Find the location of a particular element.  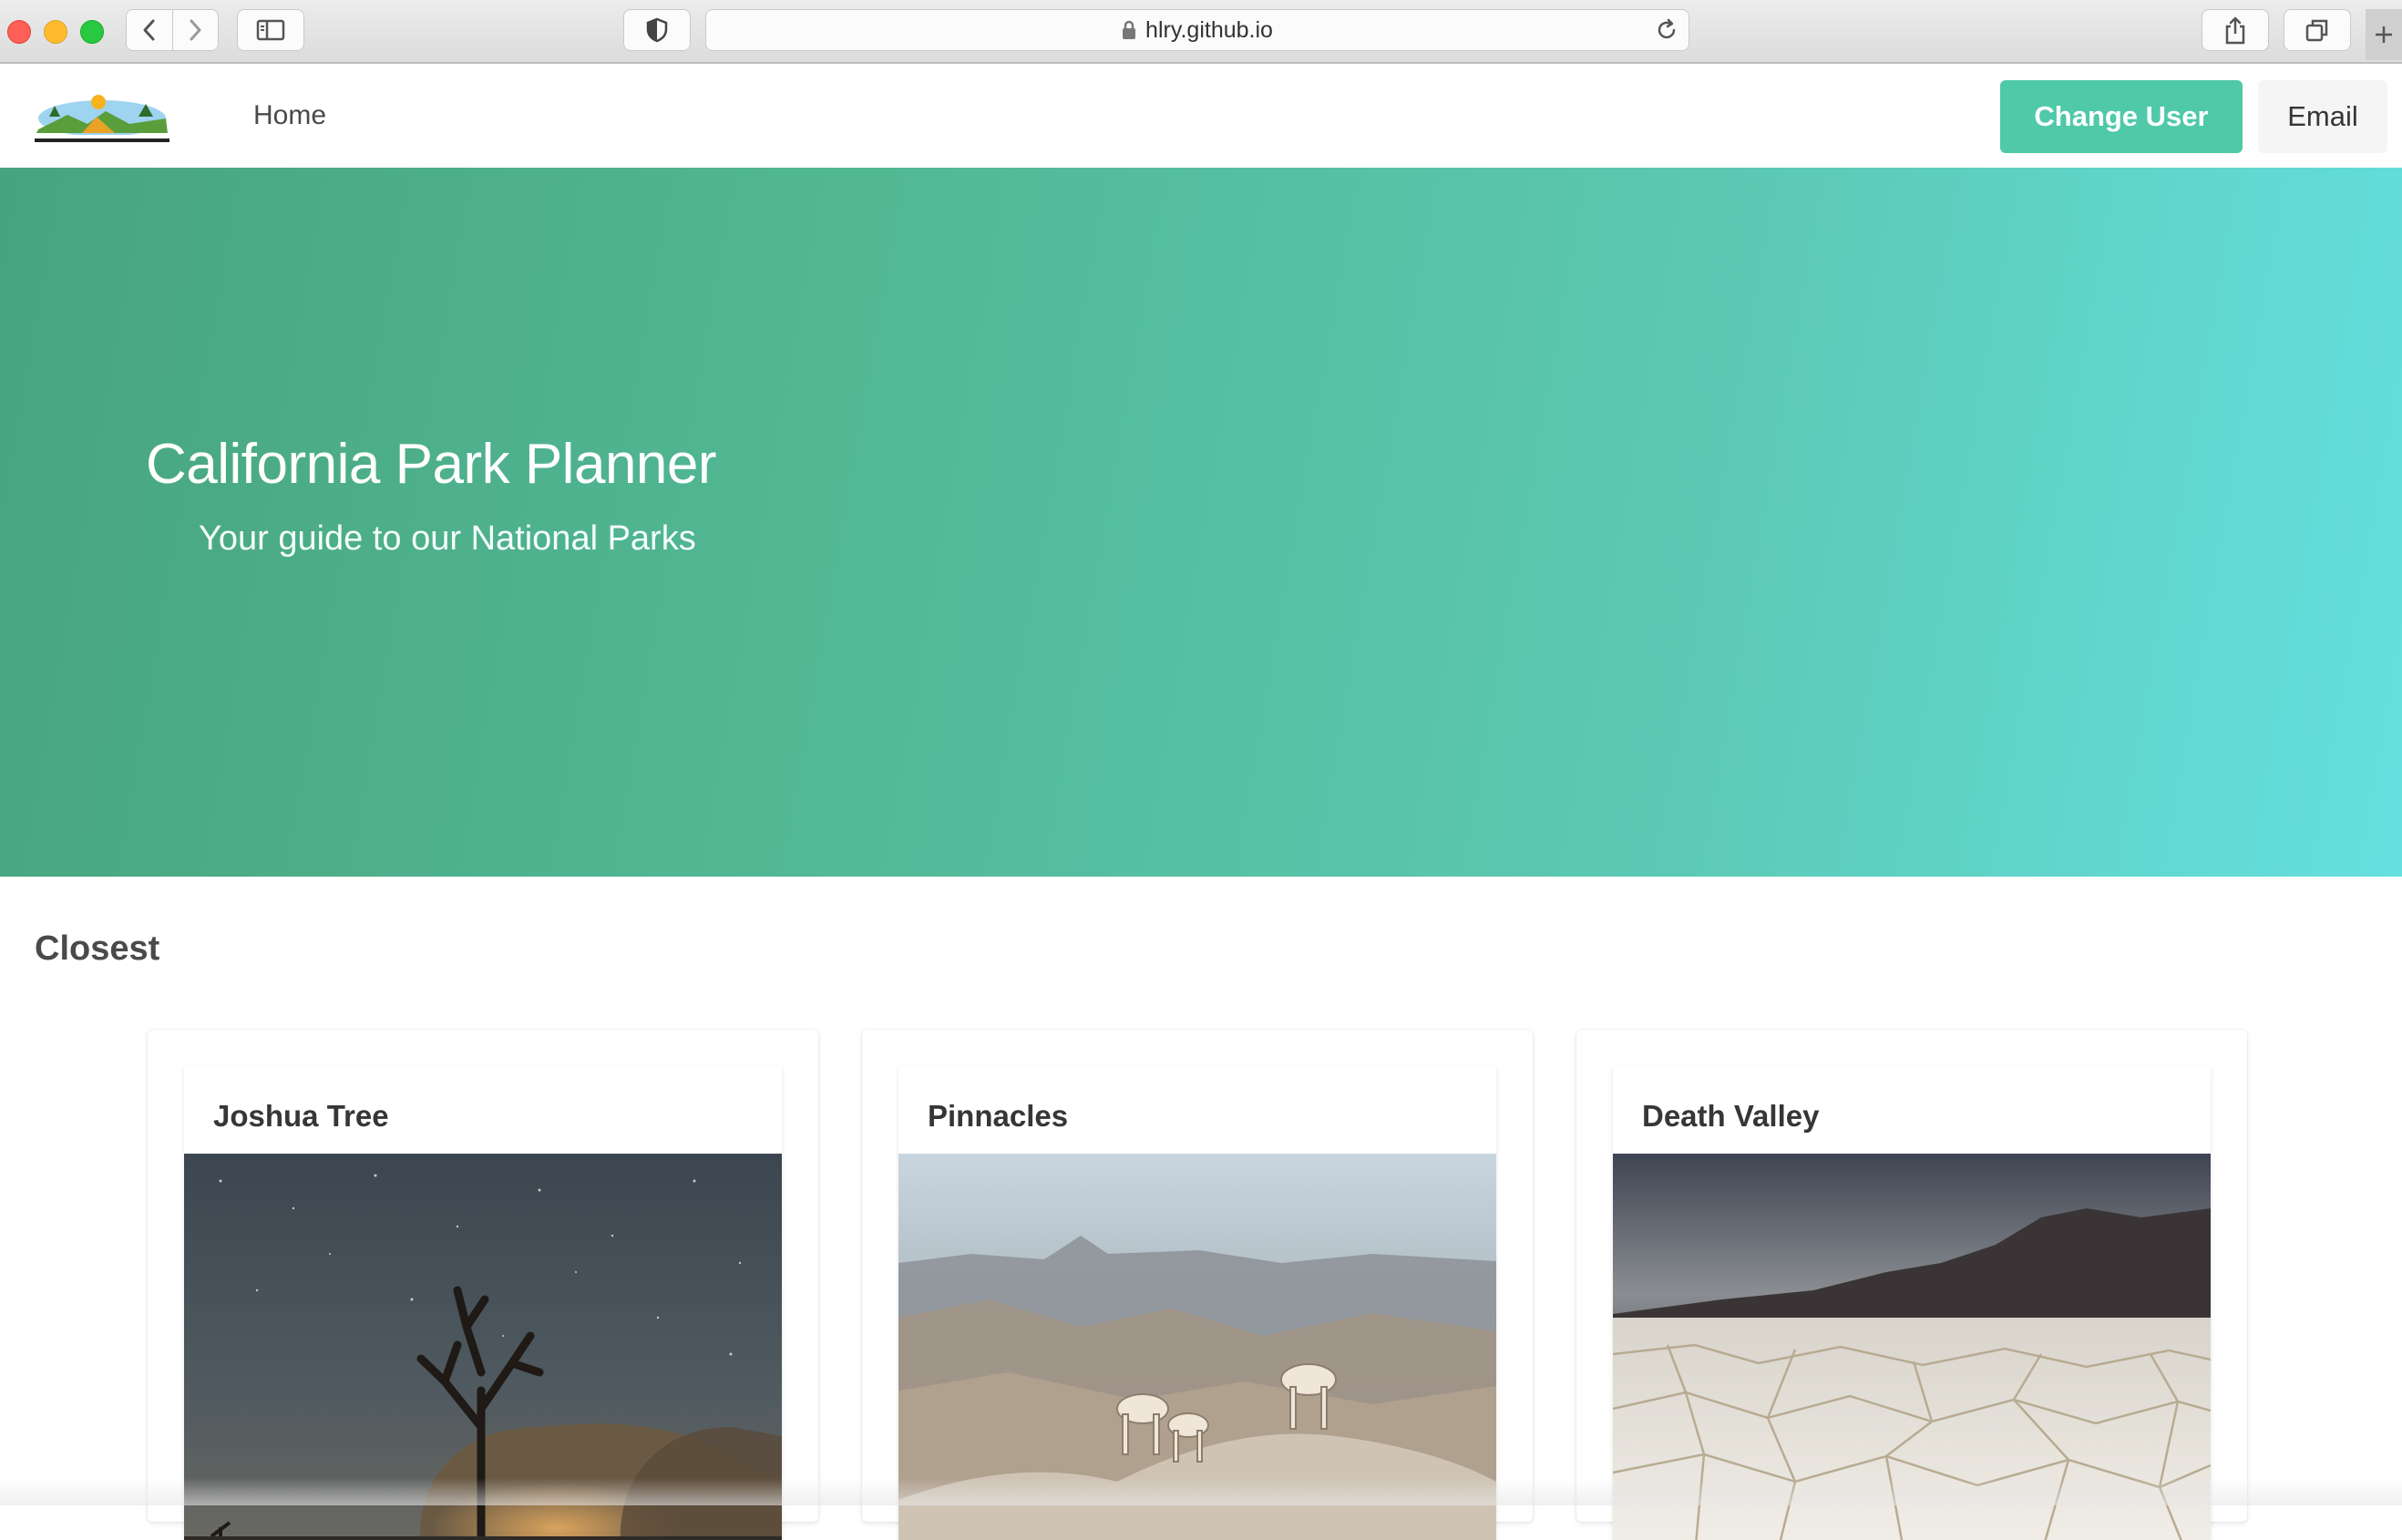

site-navbar: Home Change User Email is located at coordinates (1201, 116).